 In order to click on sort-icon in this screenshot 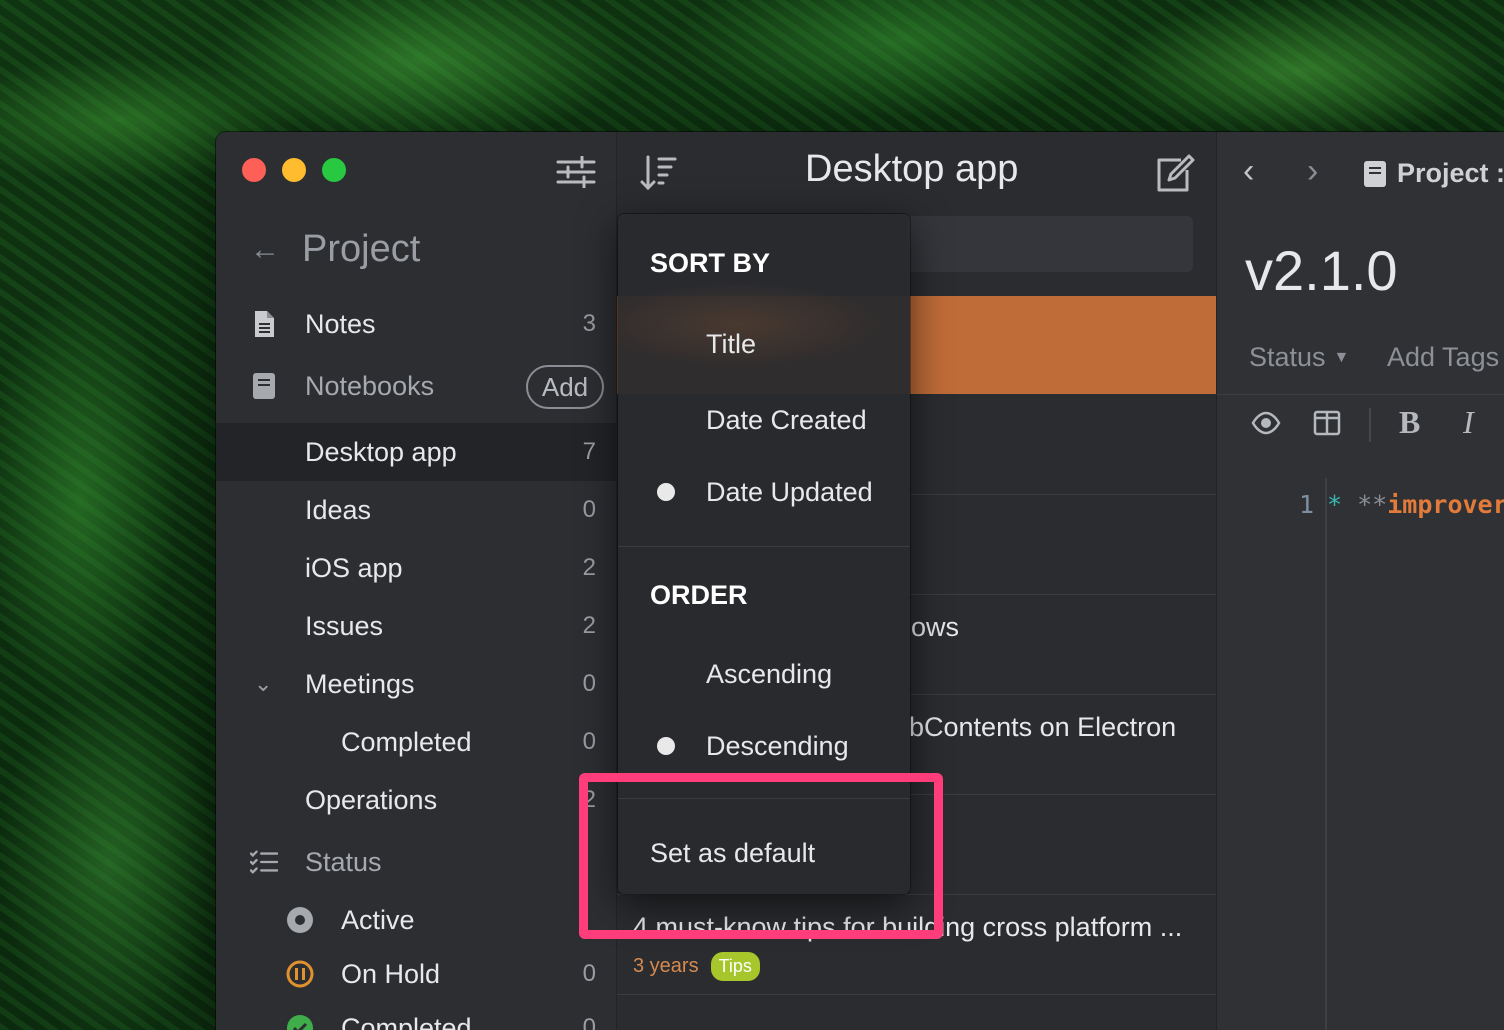, I will do `click(658, 175)`.